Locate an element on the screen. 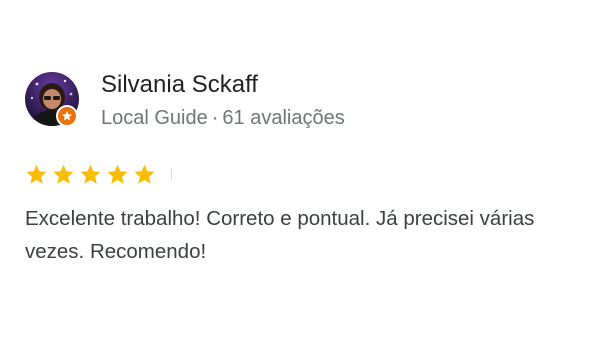 This screenshot has height=350, width=600. reviews-count: 61 avaliações is located at coordinates (283, 118).